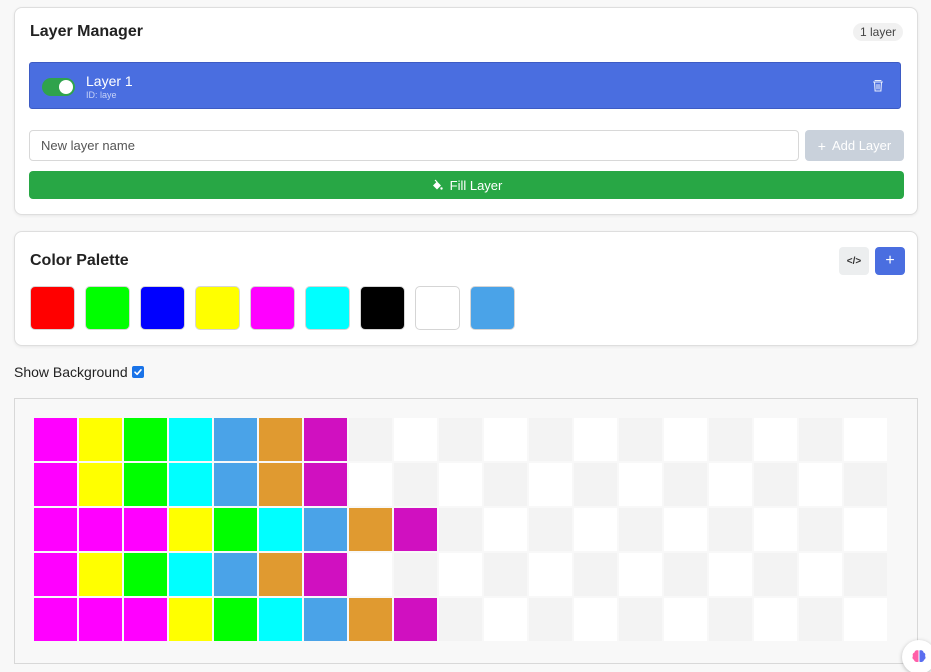 This screenshot has width=931, height=672. What do you see at coordinates (890, 261) in the screenshot?
I see `add-color-button: +` at bounding box center [890, 261].